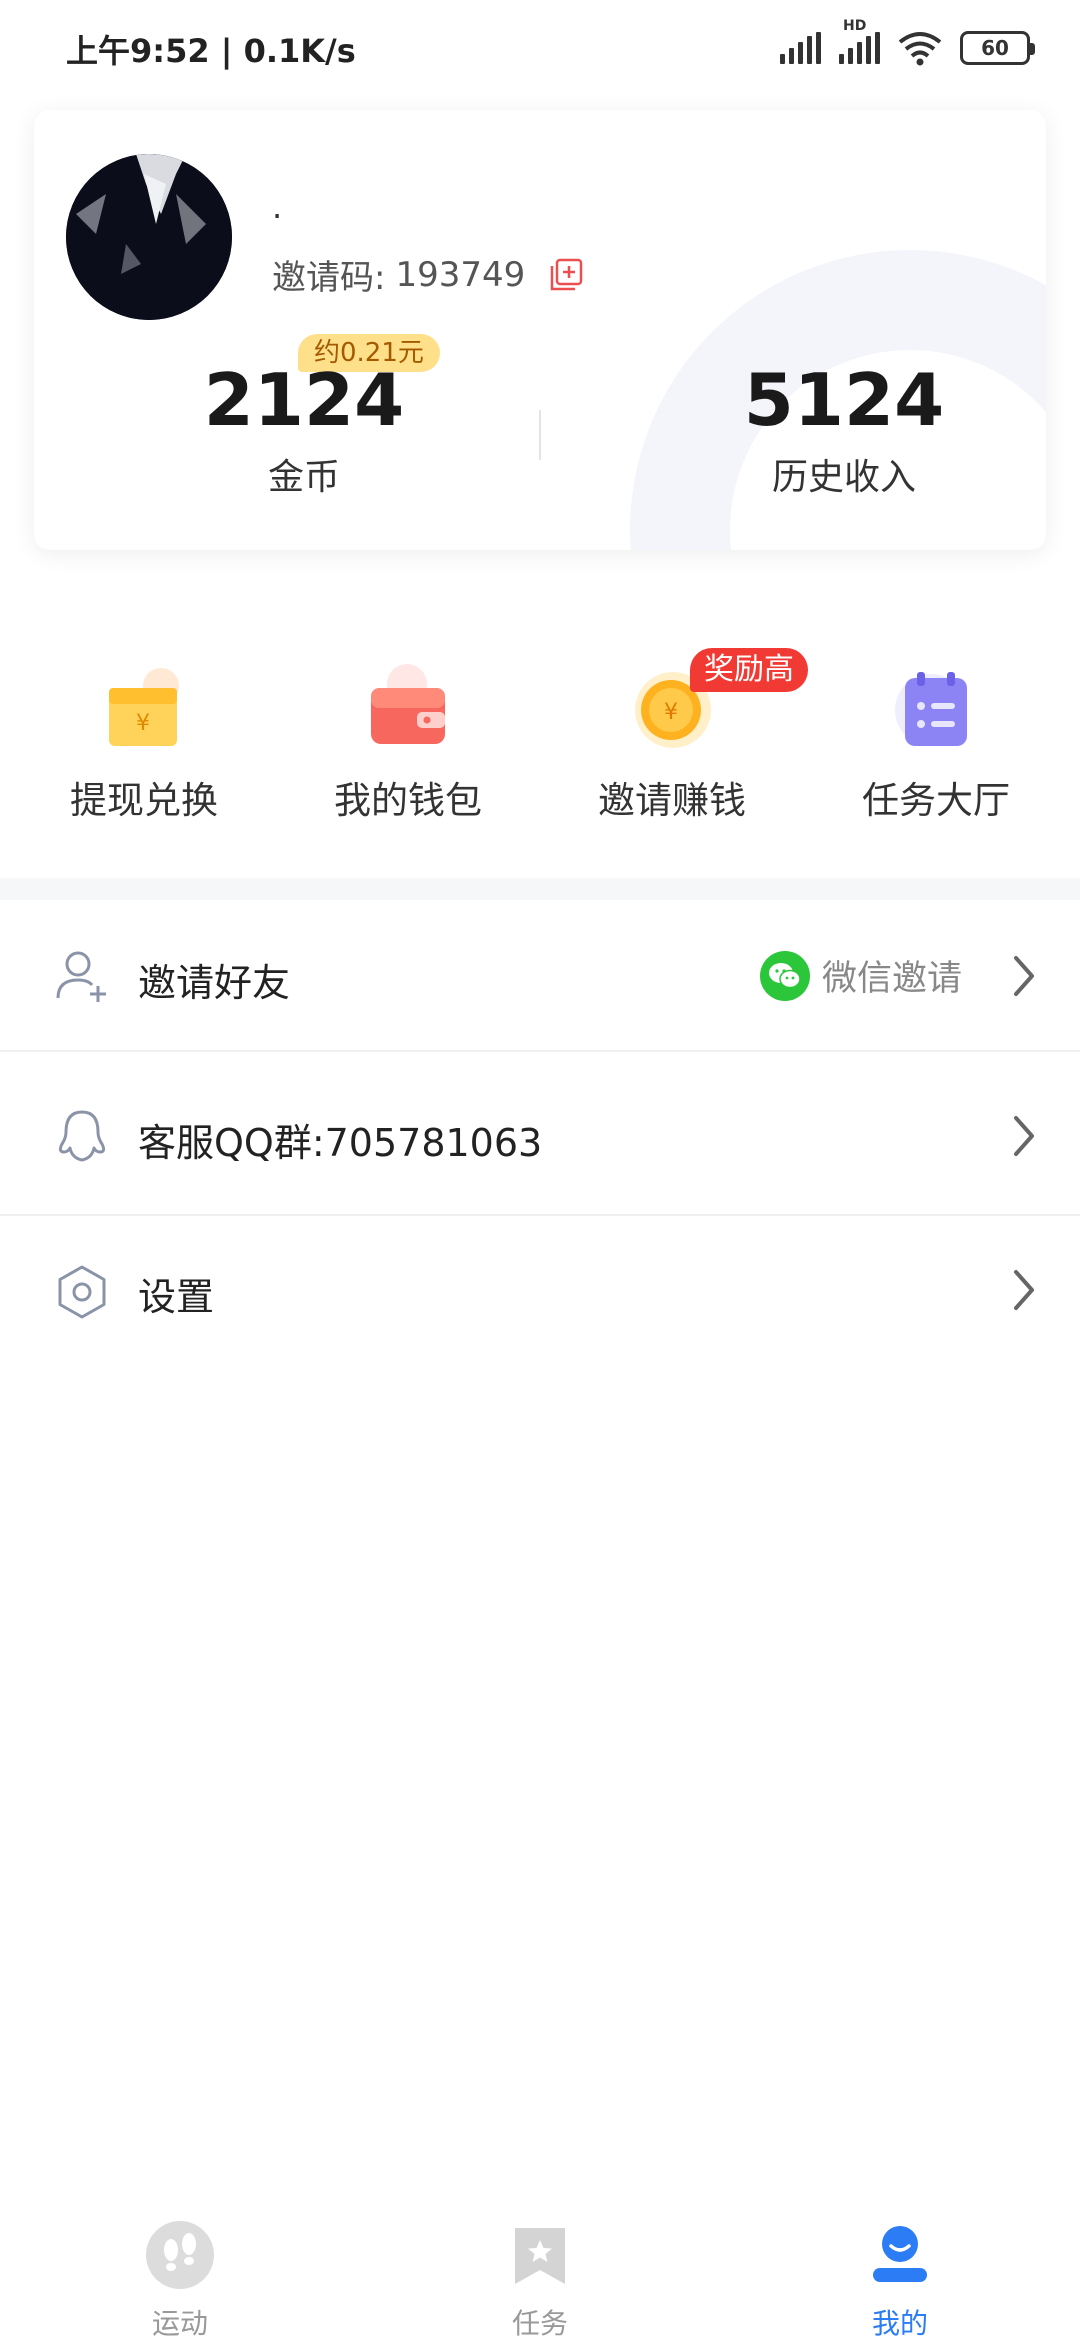  I want to click on wallet-icon, so click(408, 704).